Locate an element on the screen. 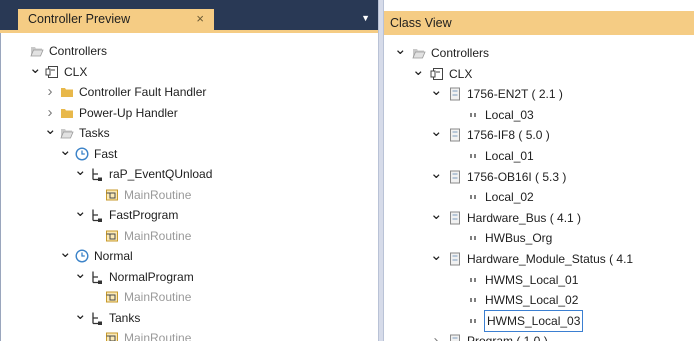 The height and width of the screenshot is (341, 694). tree-item-label: Hardware_Module_Status ( 4.1 is located at coordinates (550, 259).